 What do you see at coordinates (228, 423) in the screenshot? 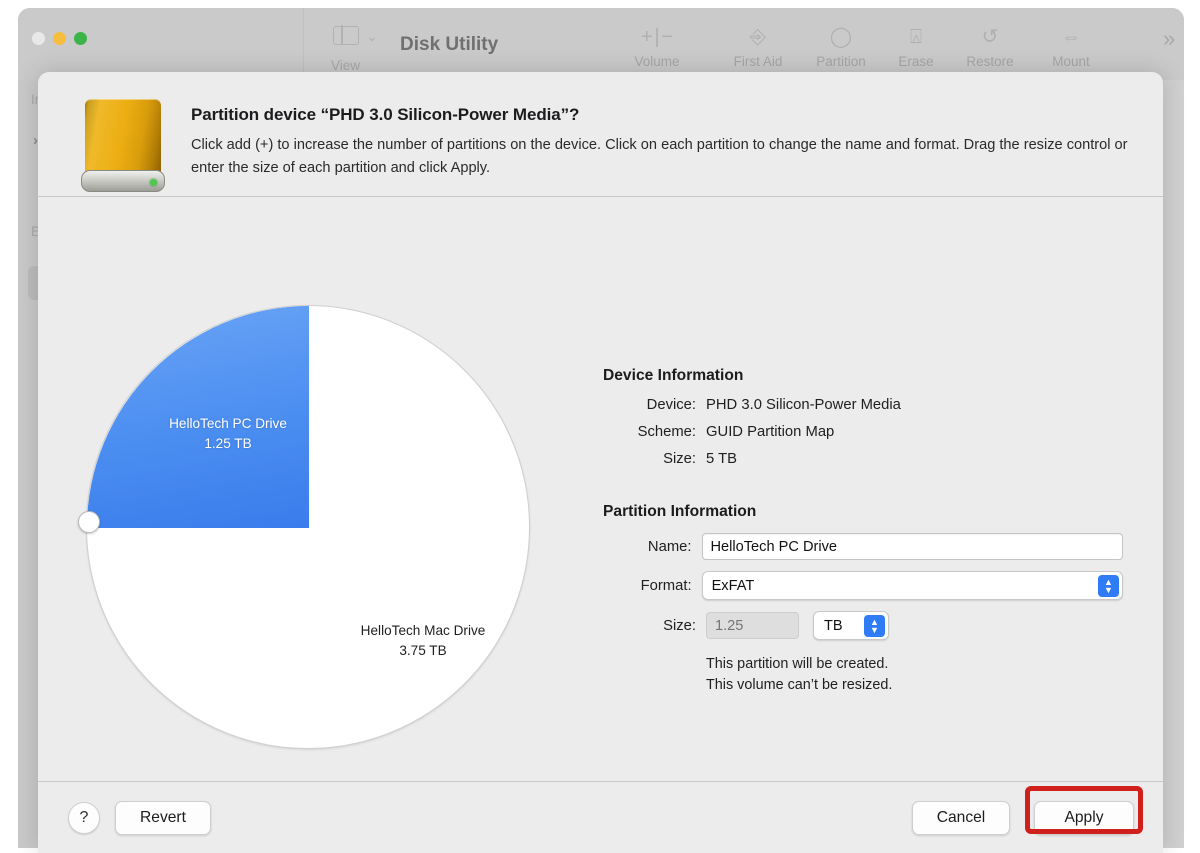
I see `pie-label-pc-drive-name: HelloTech PC Drive` at bounding box center [228, 423].